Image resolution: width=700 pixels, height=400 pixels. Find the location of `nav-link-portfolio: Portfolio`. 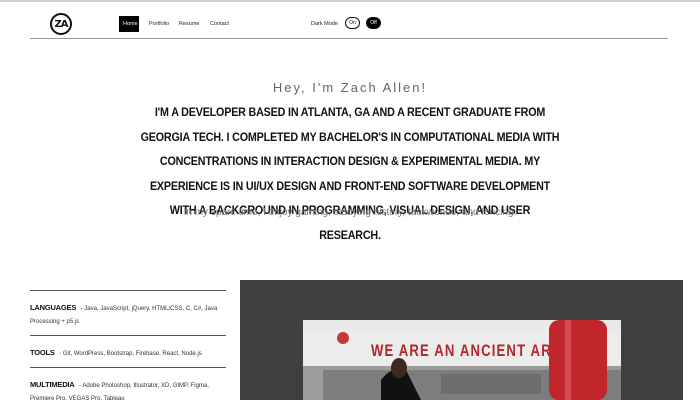

nav-link-portfolio: Portfolio is located at coordinates (159, 24).